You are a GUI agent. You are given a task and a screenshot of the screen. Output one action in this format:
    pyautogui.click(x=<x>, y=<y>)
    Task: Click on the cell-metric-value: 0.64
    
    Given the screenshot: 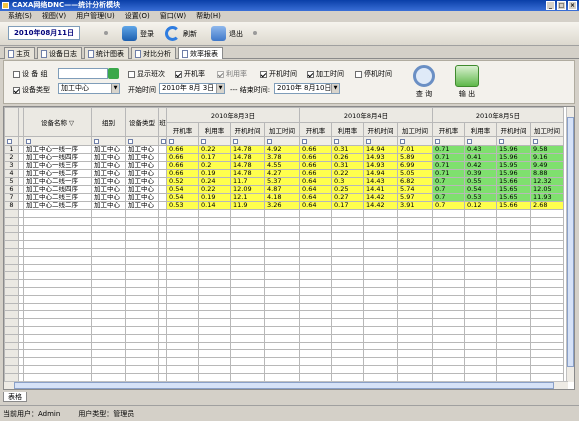 What is the action you would take?
    pyautogui.click(x=315, y=189)
    